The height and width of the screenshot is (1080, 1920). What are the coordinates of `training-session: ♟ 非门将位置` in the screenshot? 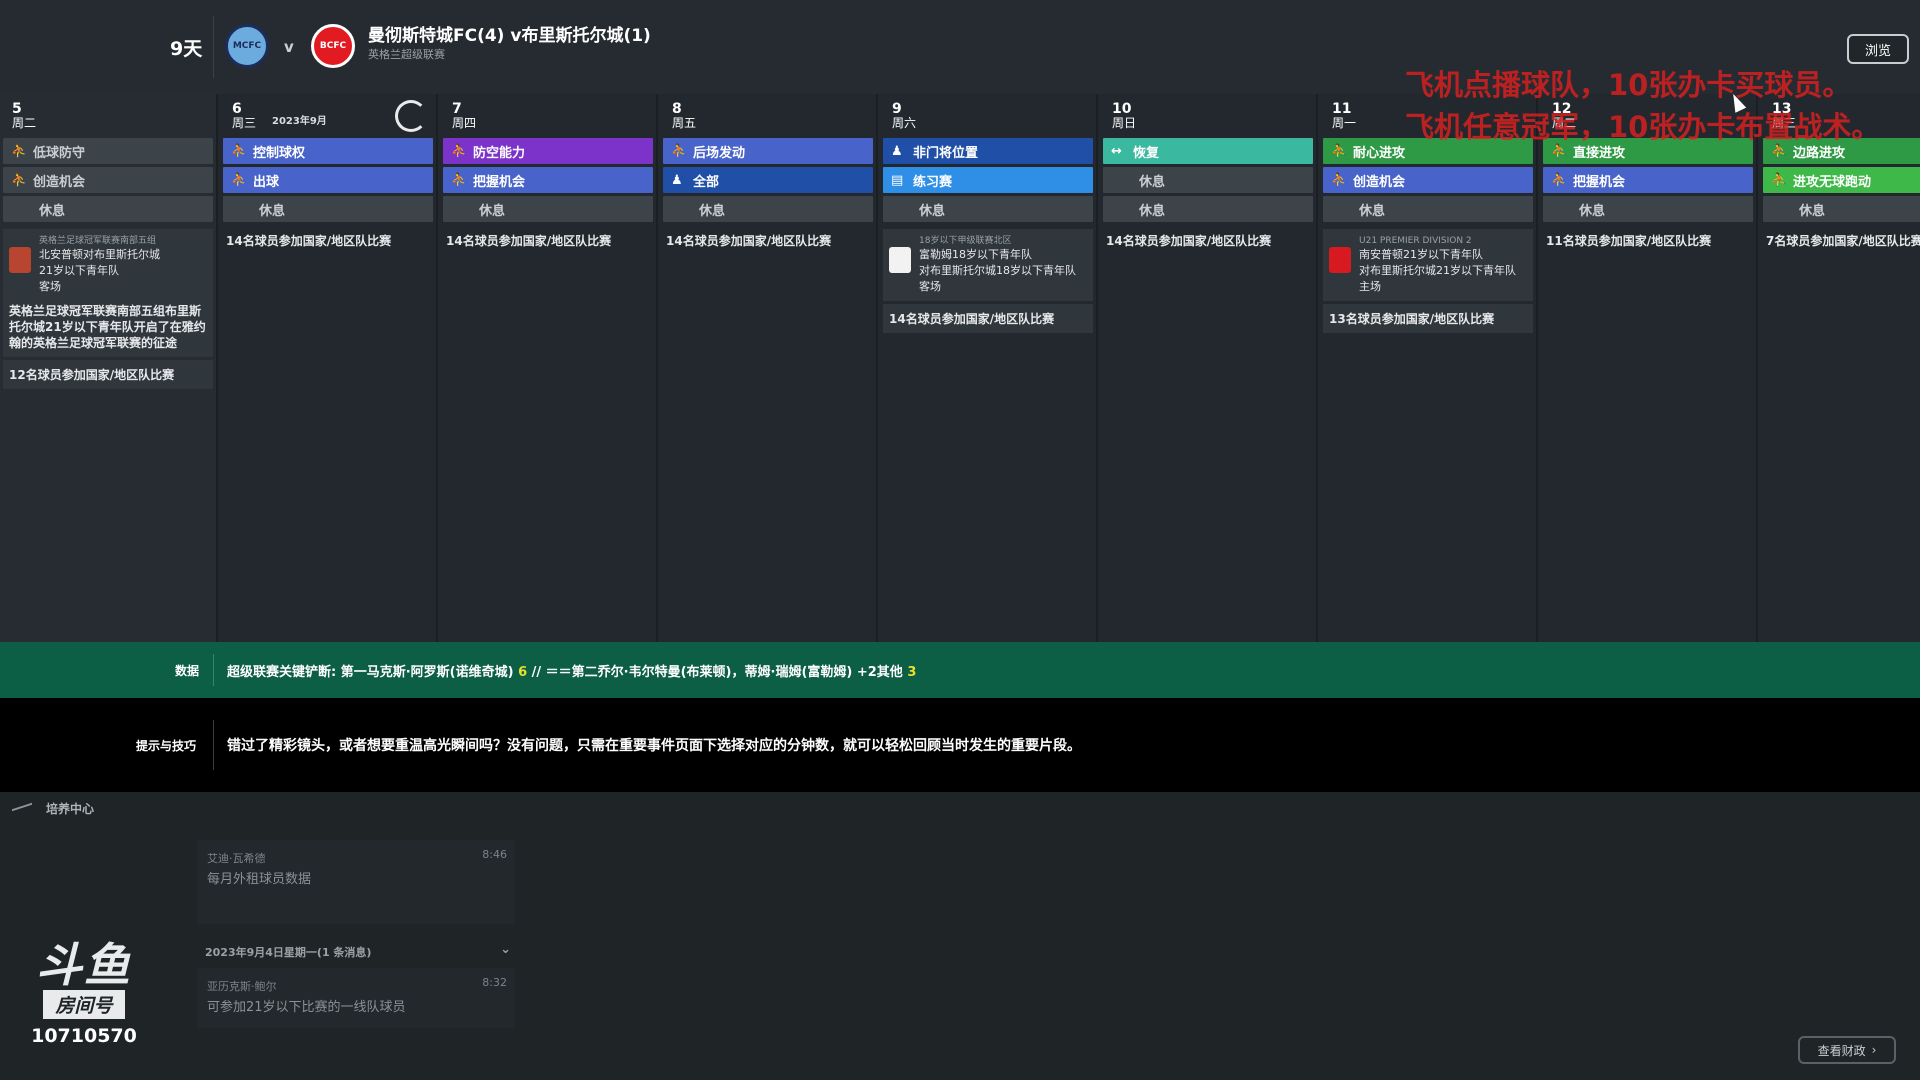 It's located at (988, 151).